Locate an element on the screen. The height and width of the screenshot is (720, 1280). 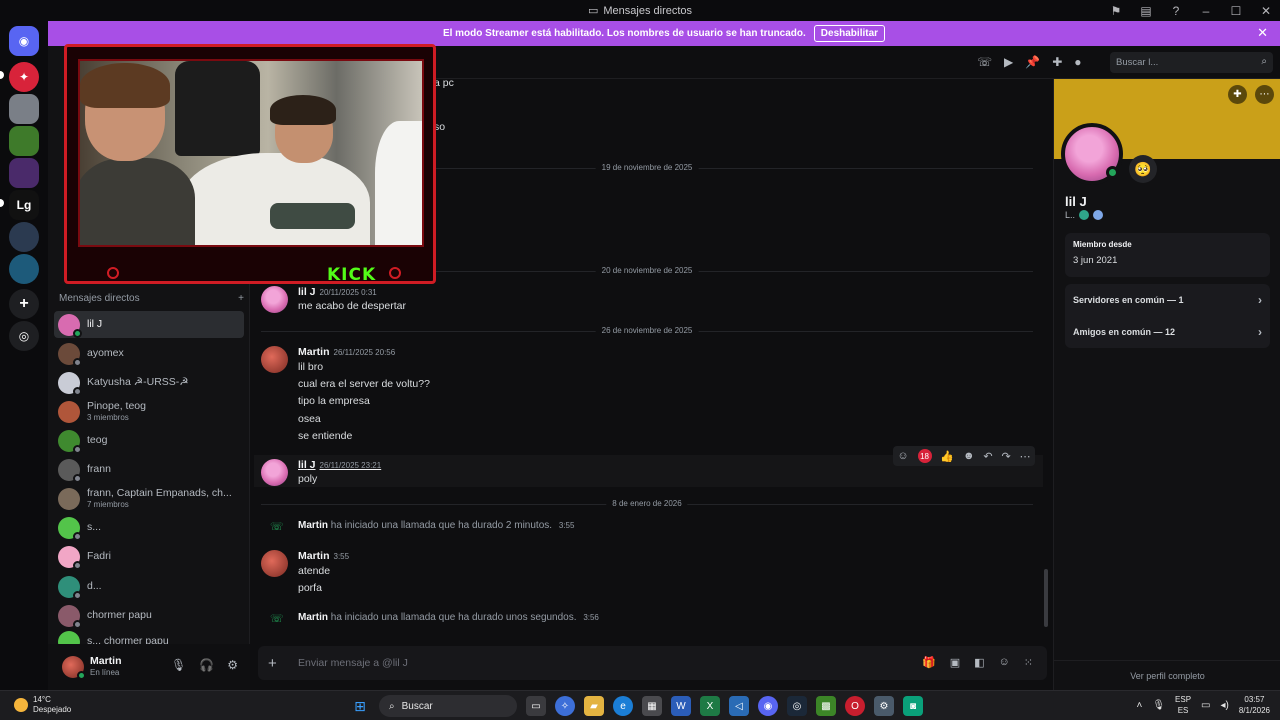
phone-call-icon: ☏ is located at coordinates (984, 62).